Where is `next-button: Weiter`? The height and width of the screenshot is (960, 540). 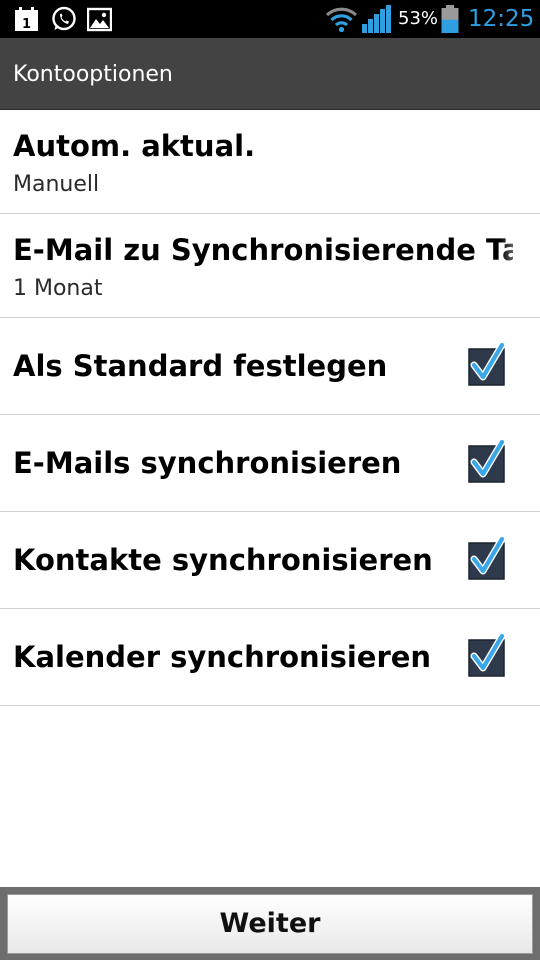
next-button: Weiter is located at coordinates (270, 924).